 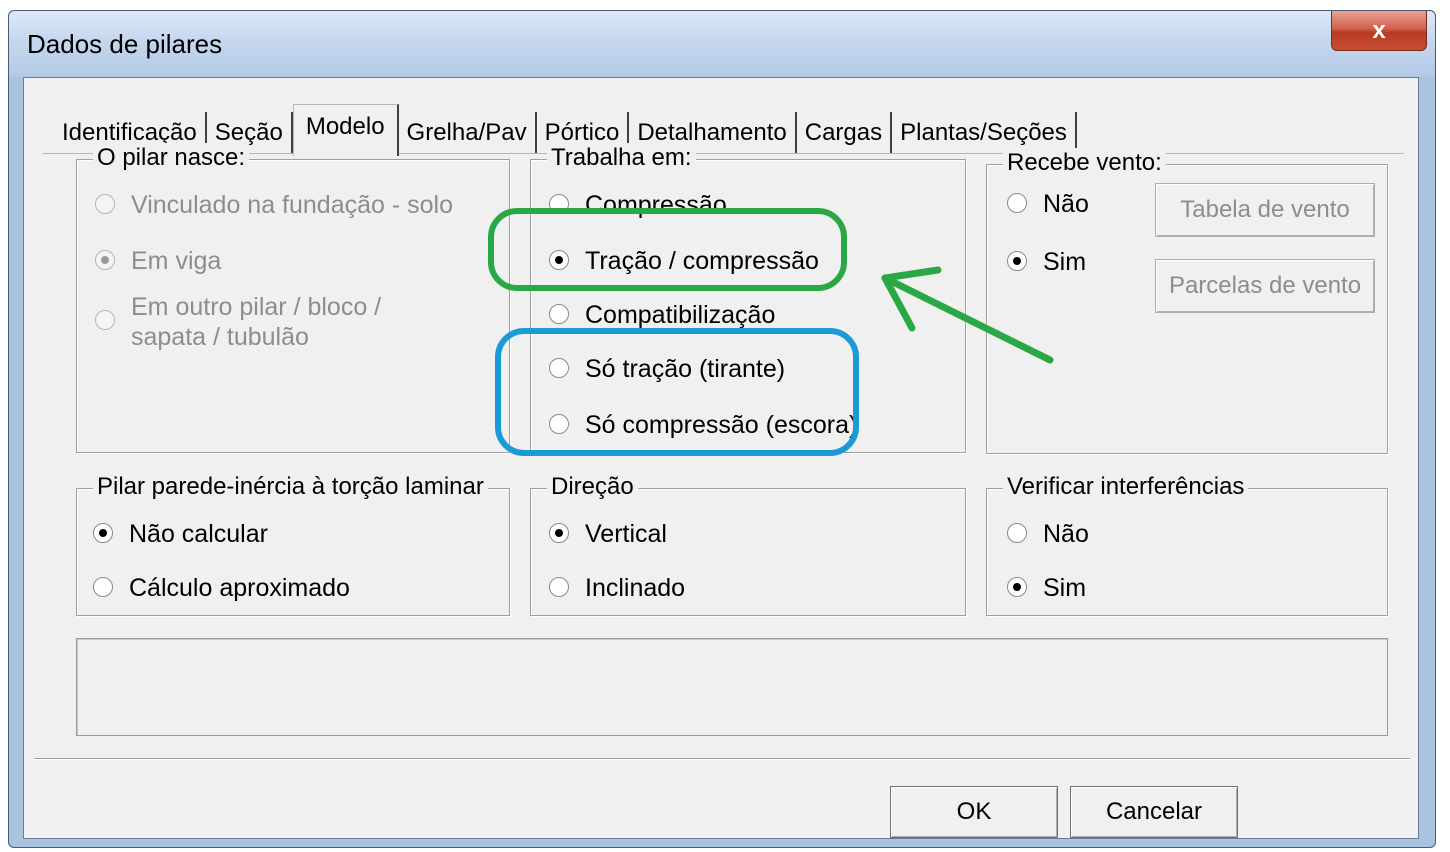 I want to click on group-label-direcao: Direção, so click(x=592, y=487).